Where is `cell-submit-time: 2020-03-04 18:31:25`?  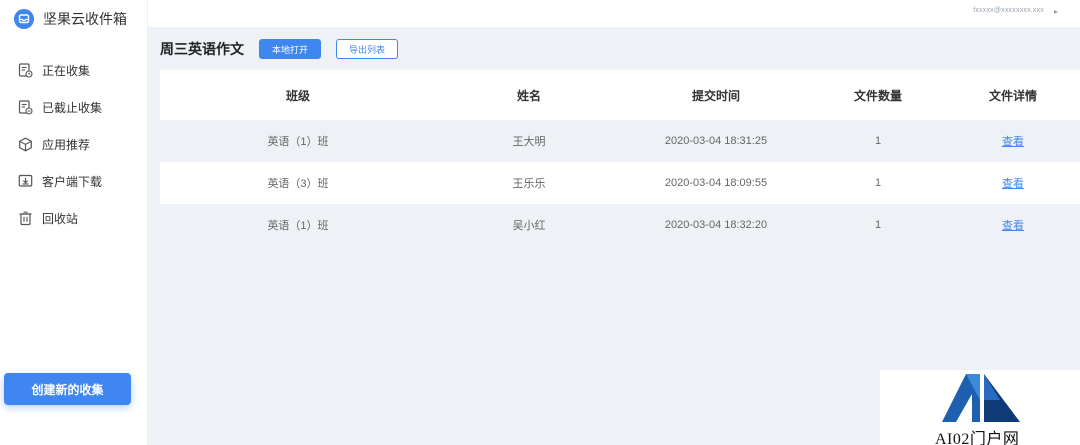 cell-submit-time: 2020-03-04 18:31:25 is located at coordinates (716, 141).